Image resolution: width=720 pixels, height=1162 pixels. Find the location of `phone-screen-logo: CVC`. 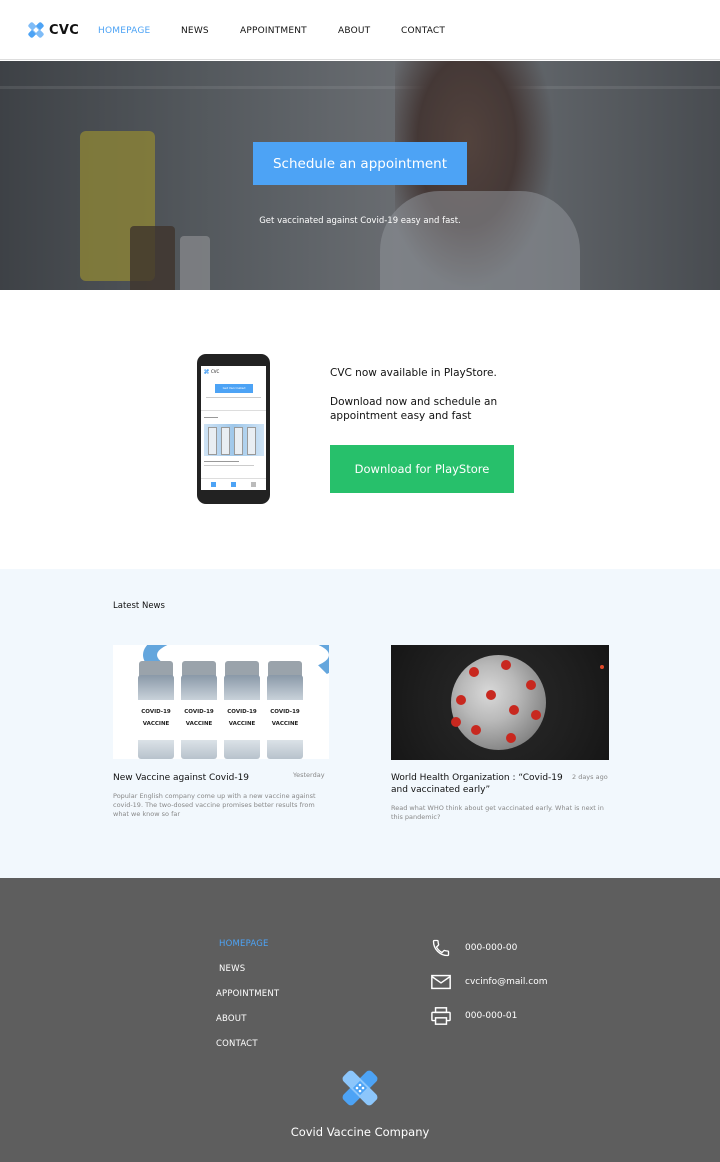

phone-screen-logo: CVC is located at coordinates (211, 371).